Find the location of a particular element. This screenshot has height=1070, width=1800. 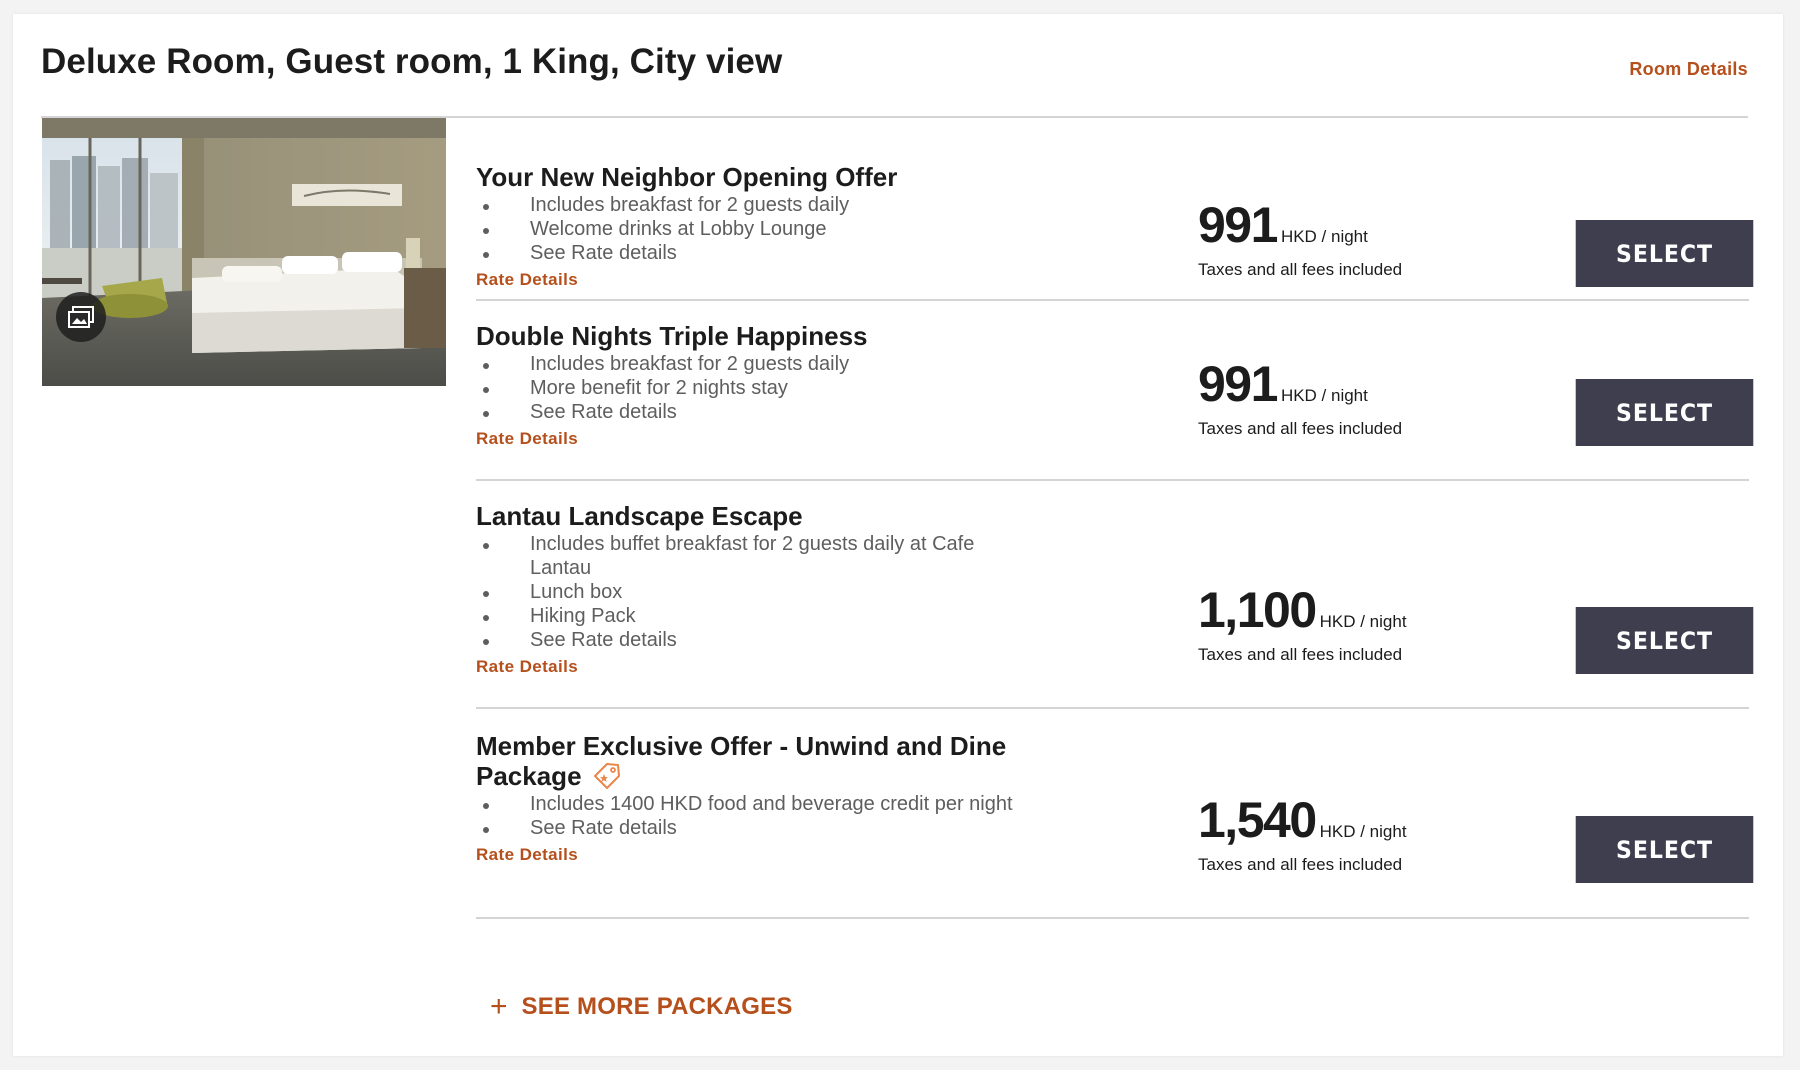

room-details-link: Room Details is located at coordinates (1688, 69).